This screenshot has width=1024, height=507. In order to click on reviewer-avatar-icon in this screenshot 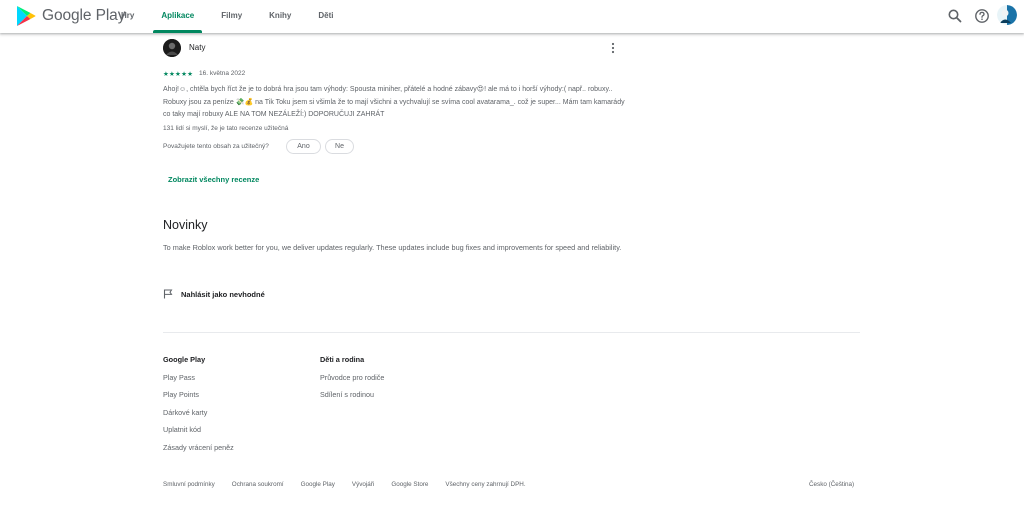, I will do `click(172, 48)`.